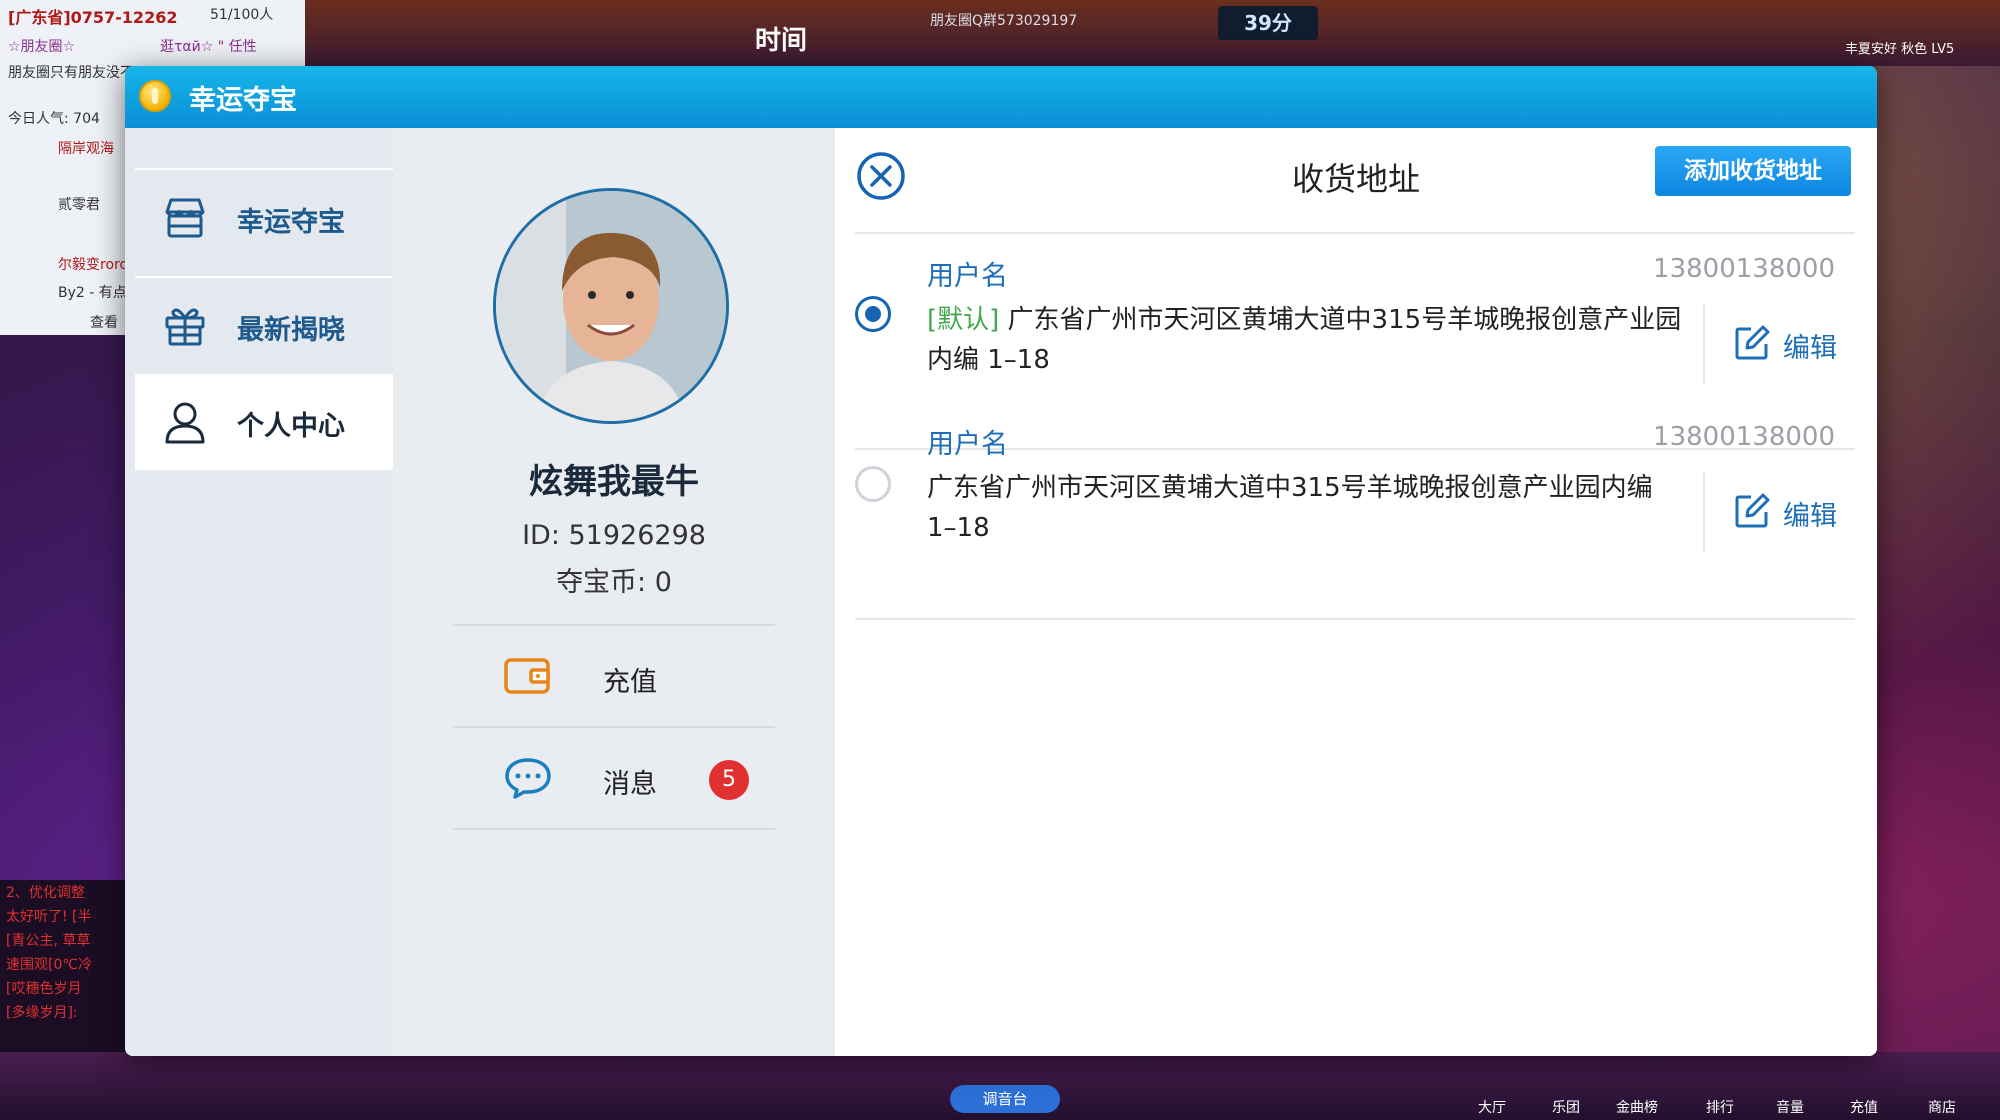 The image size is (2000, 1120). Describe the element at coordinates (1753, 171) in the screenshot. I see `add-address-button: 添加收货地址` at that location.